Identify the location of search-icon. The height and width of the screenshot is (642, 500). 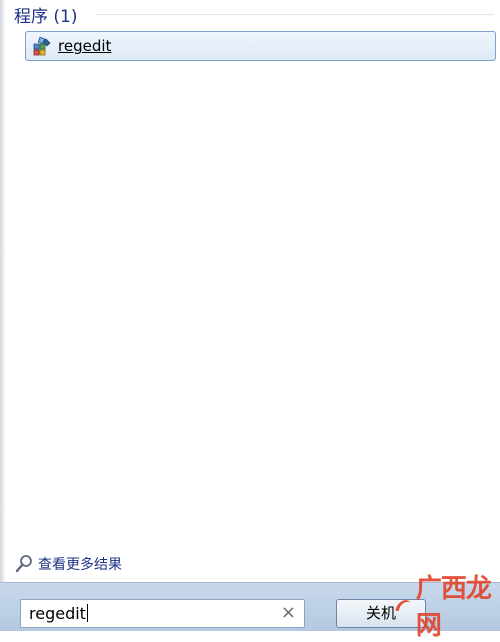
(23, 564).